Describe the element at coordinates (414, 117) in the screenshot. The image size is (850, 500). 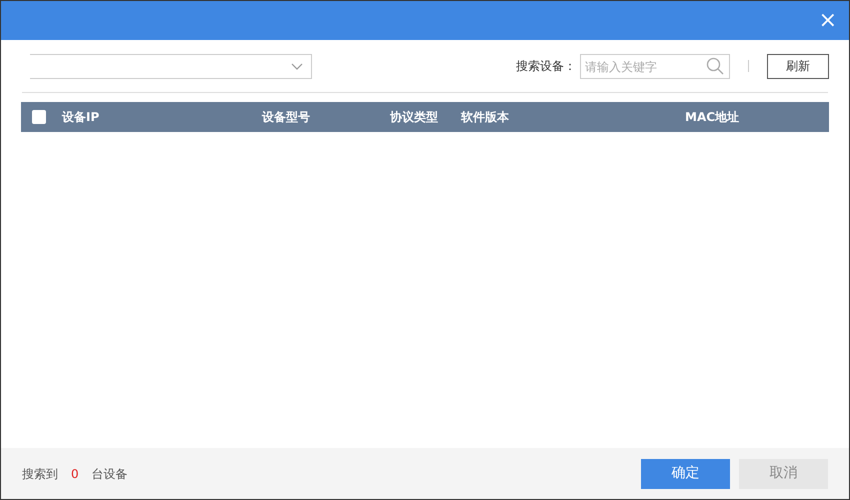
I see `column-header: 协议类型` at that location.